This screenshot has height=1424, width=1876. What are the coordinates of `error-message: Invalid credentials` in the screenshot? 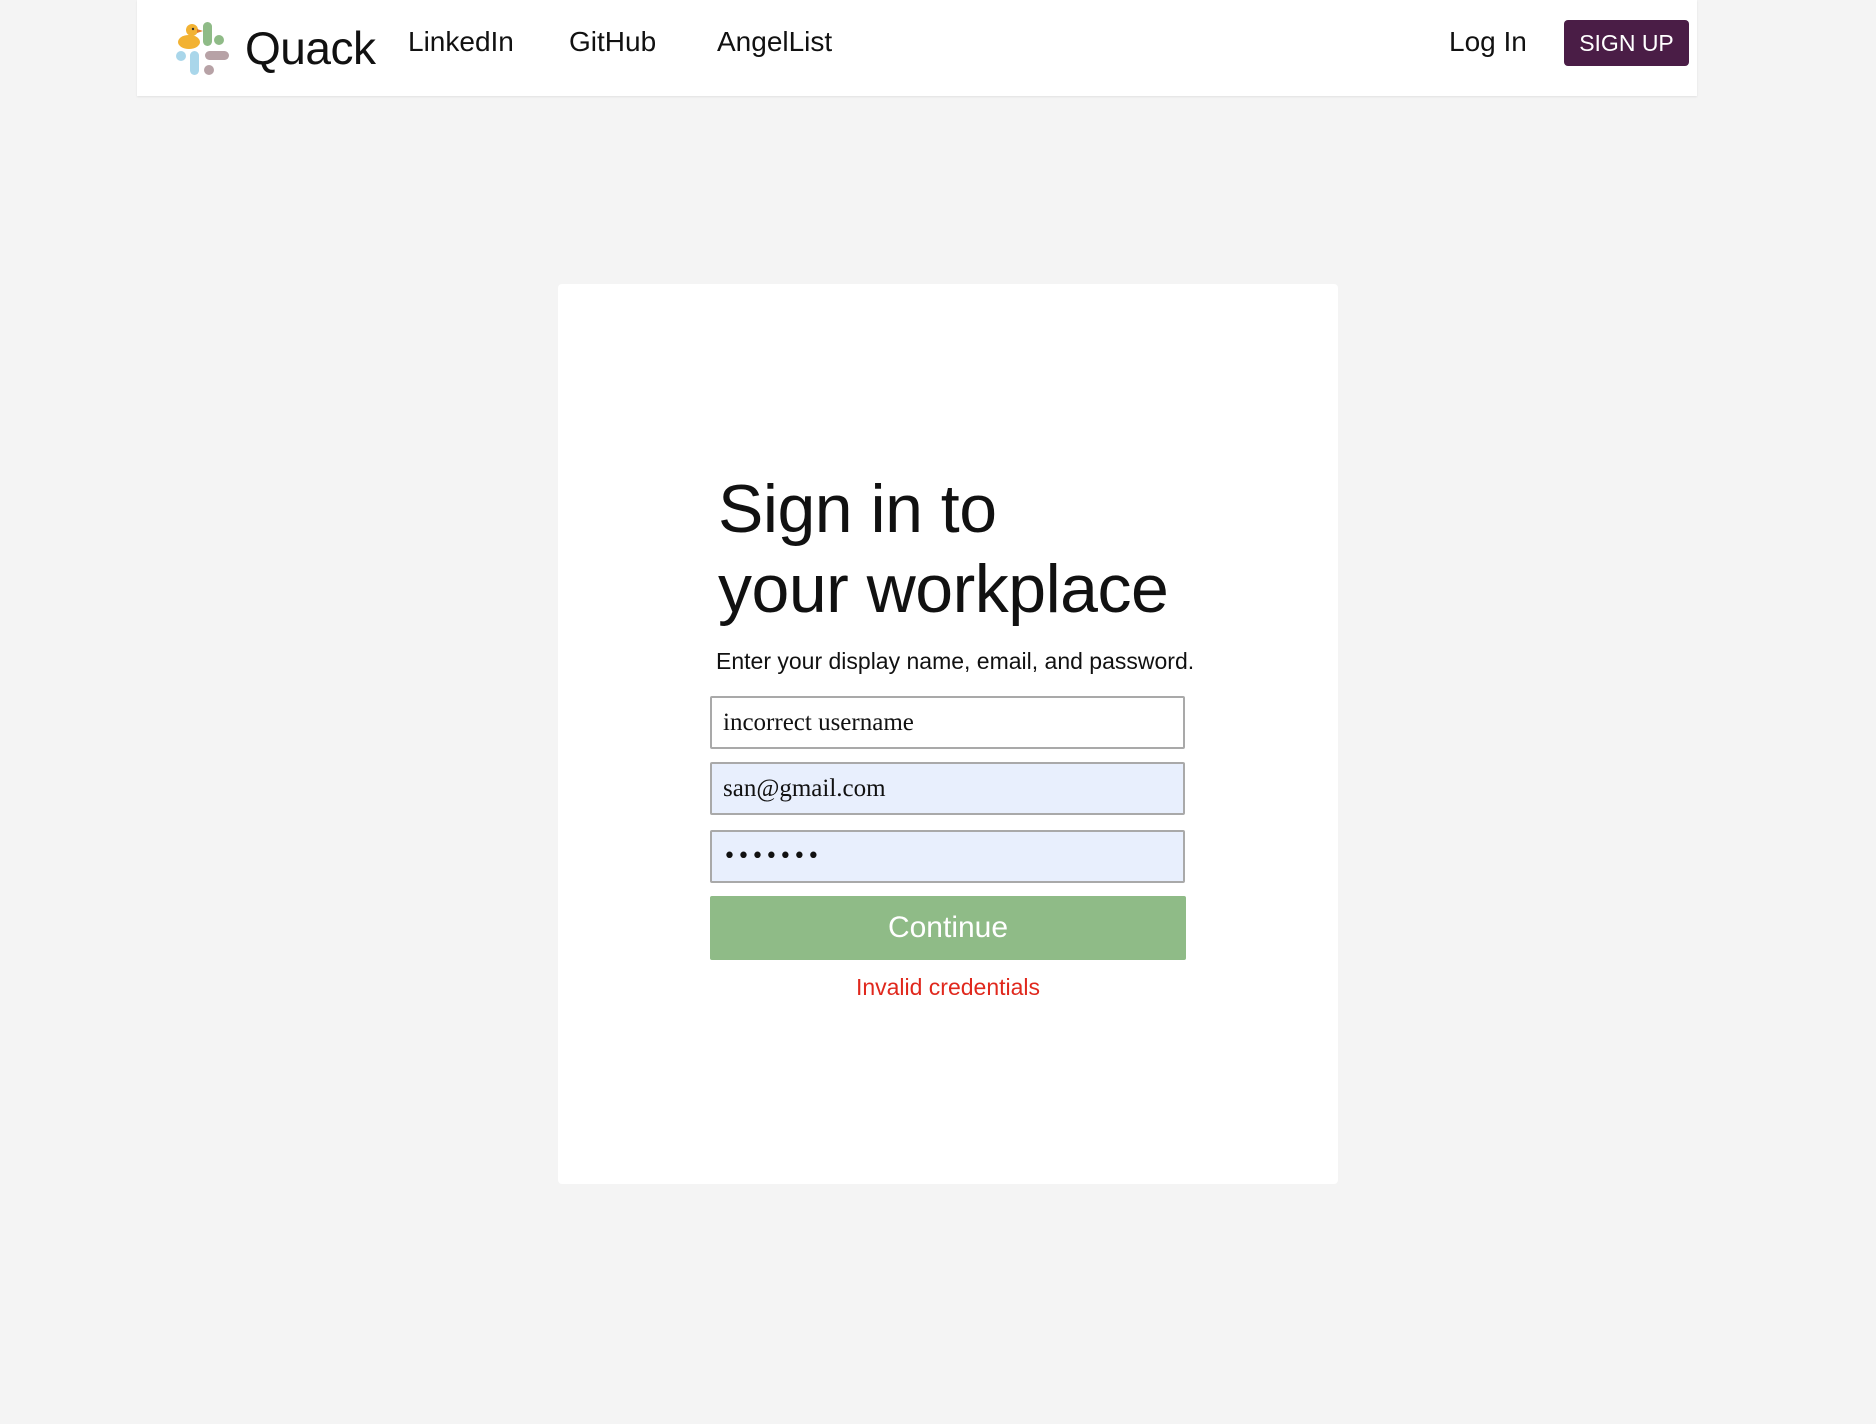 It's located at (948, 987).